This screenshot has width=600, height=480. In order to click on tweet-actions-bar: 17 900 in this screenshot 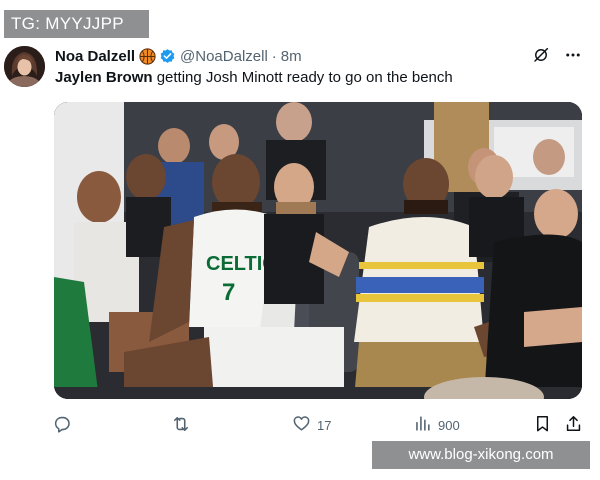, I will do `click(319, 425)`.